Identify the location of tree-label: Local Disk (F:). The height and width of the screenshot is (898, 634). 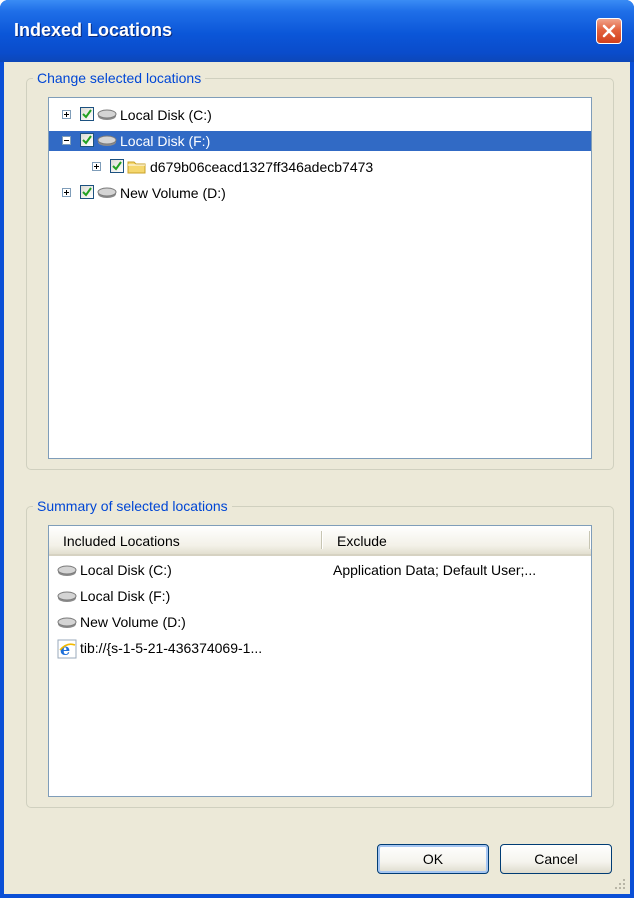
(165, 141).